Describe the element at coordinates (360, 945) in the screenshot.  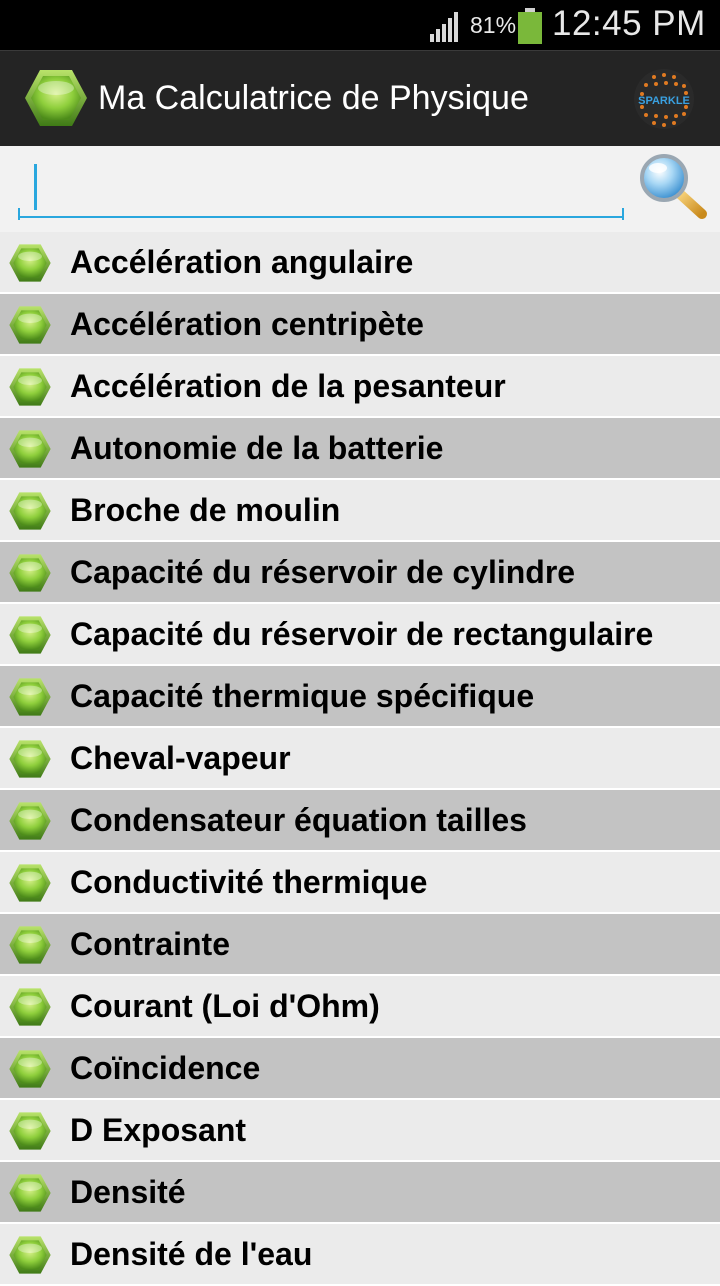
I see `list-item: Contrainte` at that location.